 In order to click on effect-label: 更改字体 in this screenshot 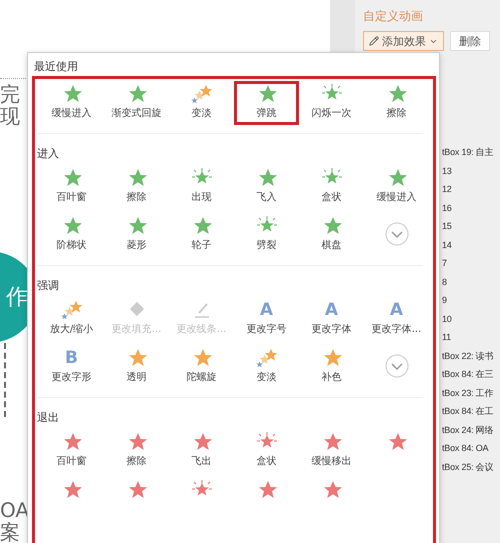, I will do `click(332, 329)`.